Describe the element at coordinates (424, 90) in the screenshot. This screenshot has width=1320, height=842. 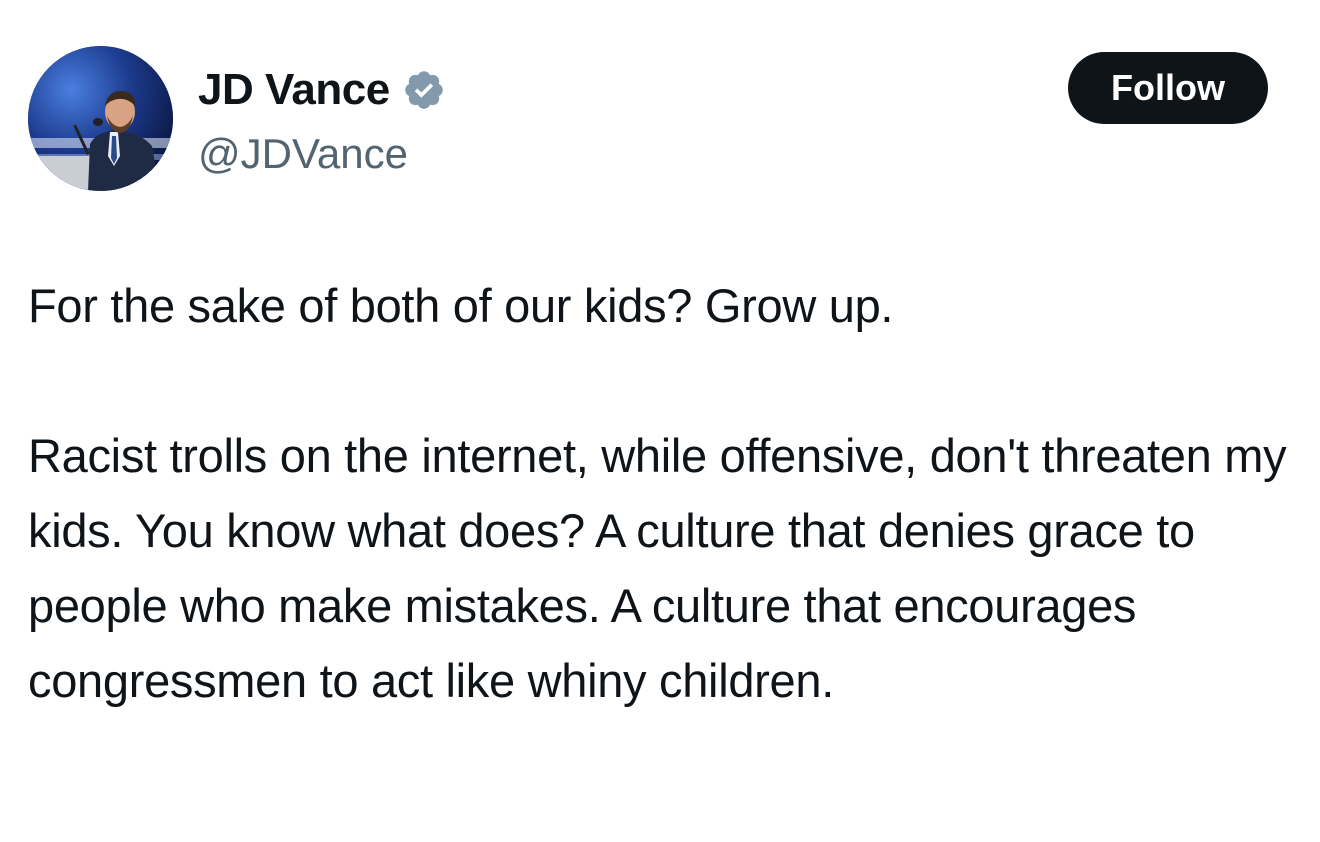
I see `verified-badge-icon` at that location.